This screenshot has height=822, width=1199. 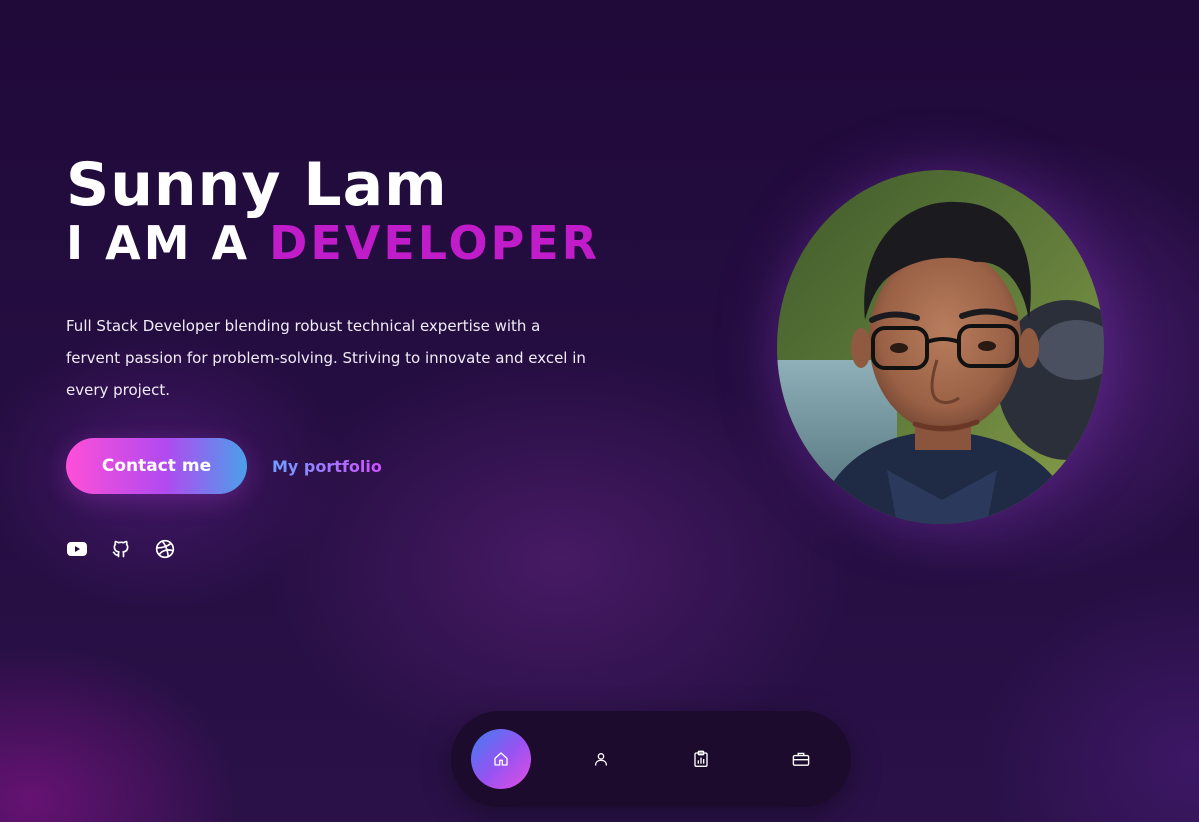 I want to click on home-icon, so click(x=501, y=759).